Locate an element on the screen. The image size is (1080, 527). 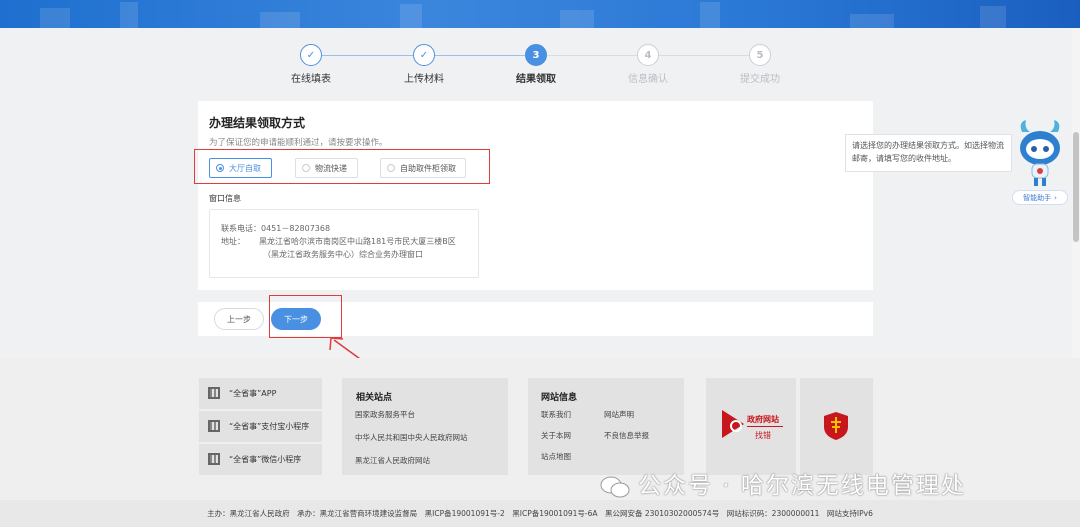
related-title: 相关站点 is located at coordinates (374, 398).